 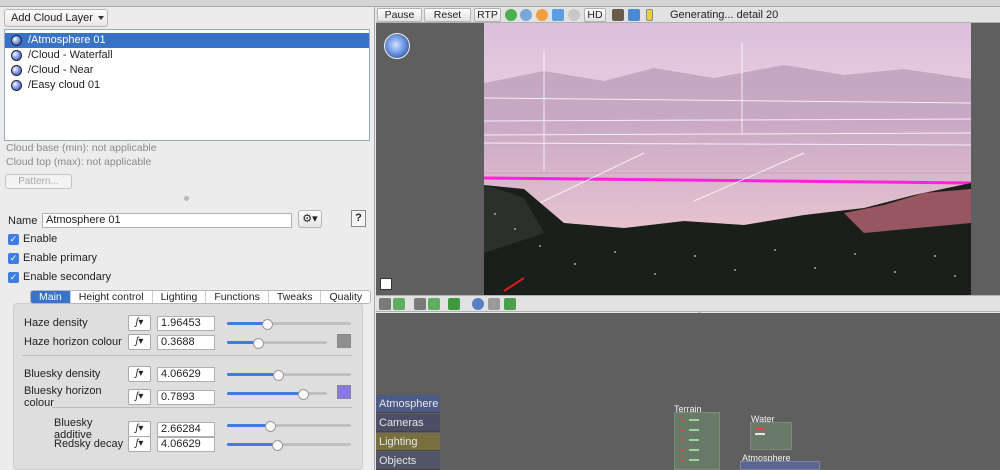 I want to click on name-field: Atmosphere 01, so click(x=167, y=220).